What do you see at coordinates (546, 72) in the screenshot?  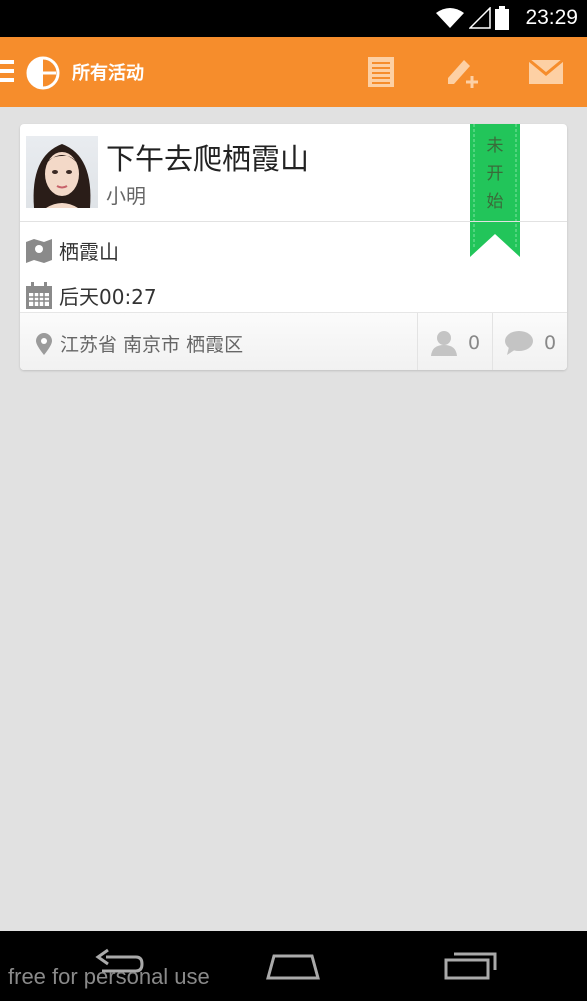 I see `mail-icon` at bounding box center [546, 72].